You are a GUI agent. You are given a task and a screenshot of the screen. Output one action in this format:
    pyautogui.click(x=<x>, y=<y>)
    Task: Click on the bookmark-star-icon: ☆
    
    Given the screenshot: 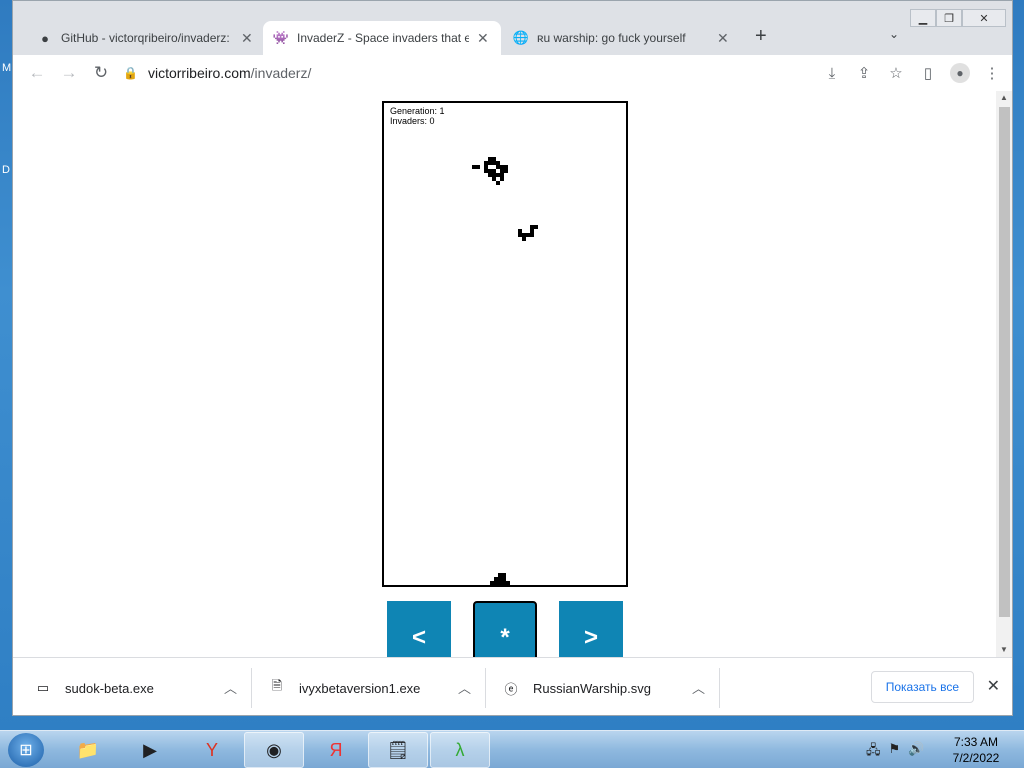 What is the action you would take?
    pyautogui.click(x=896, y=73)
    